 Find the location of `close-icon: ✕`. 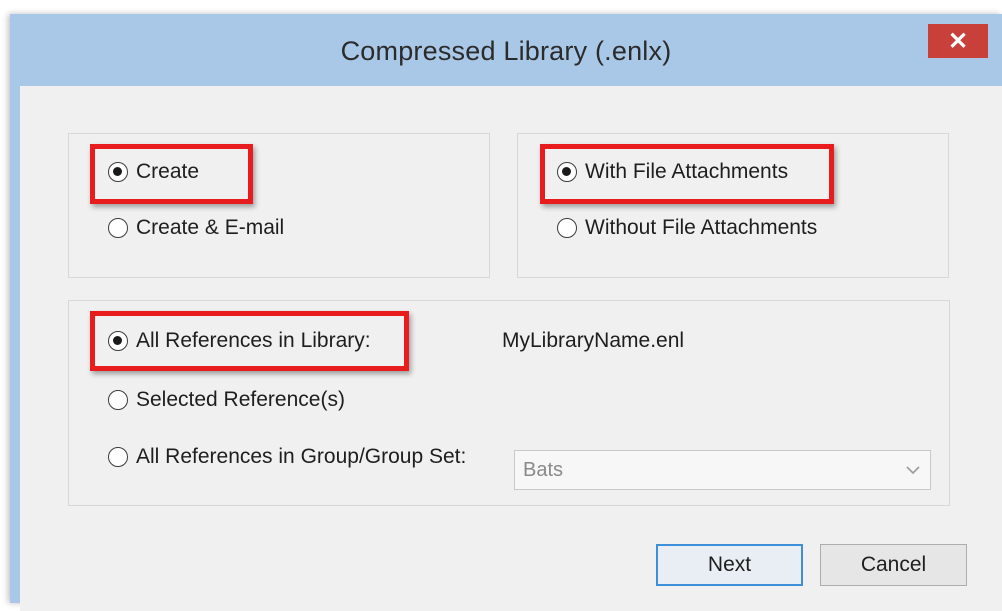

close-icon: ✕ is located at coordinates (958, 41).